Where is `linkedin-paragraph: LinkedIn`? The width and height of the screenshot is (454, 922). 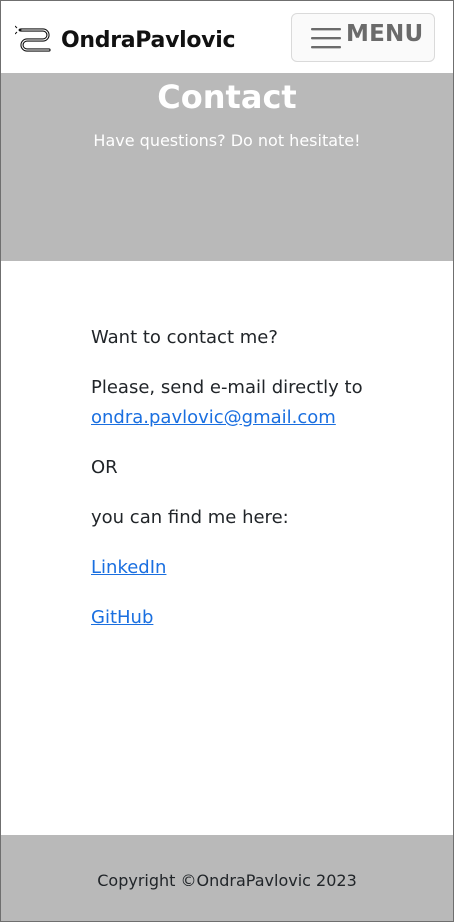 linkedin-paragraph: LinkedIn is located at coordinates (241, 568).